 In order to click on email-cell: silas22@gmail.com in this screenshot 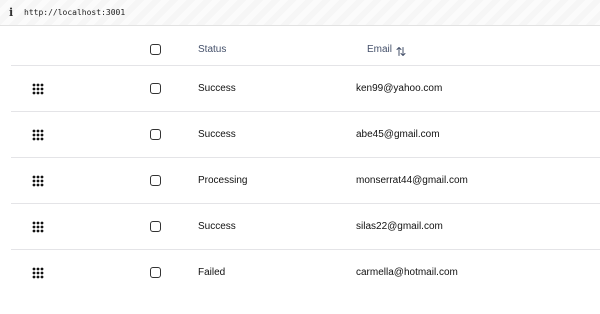, I will do `click(399, 226)`.